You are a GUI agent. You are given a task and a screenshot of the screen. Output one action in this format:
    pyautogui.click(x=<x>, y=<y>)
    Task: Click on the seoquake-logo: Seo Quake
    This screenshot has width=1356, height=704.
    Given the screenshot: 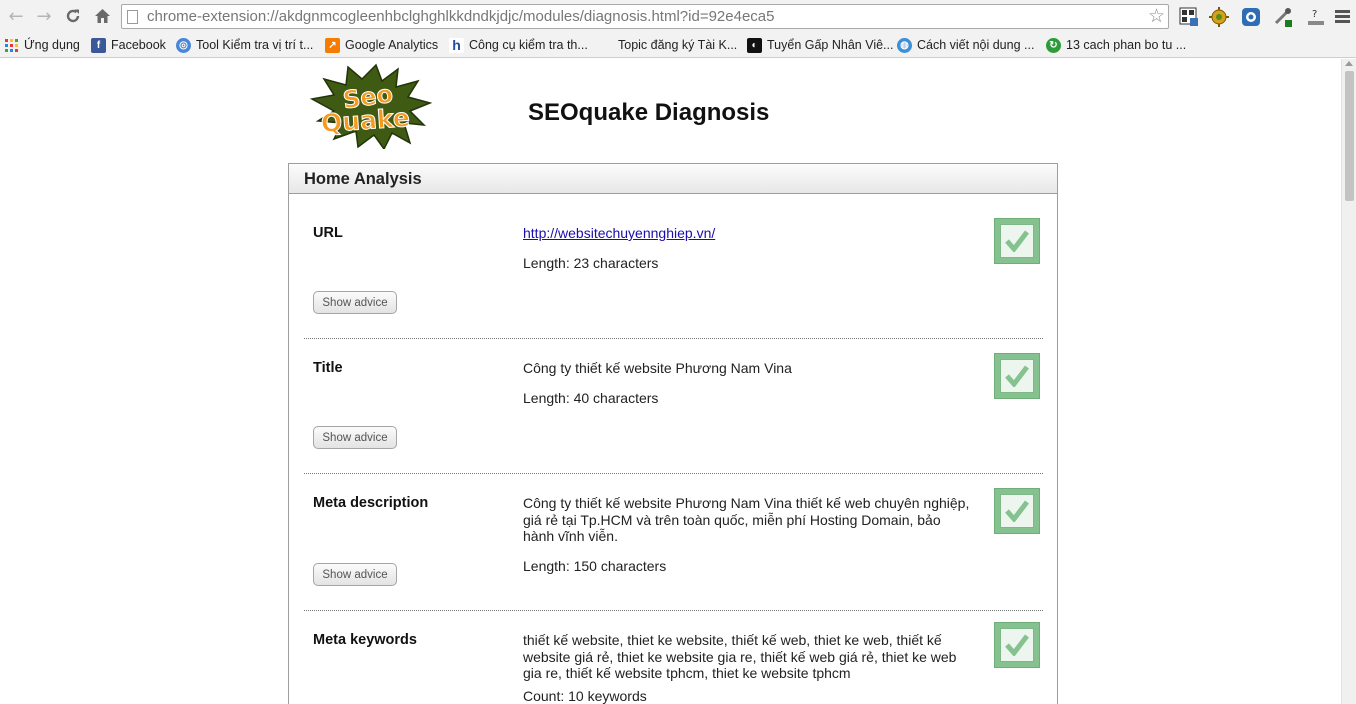 What is the action you would take?
    pyautogui.click(x=370, y=106)
    